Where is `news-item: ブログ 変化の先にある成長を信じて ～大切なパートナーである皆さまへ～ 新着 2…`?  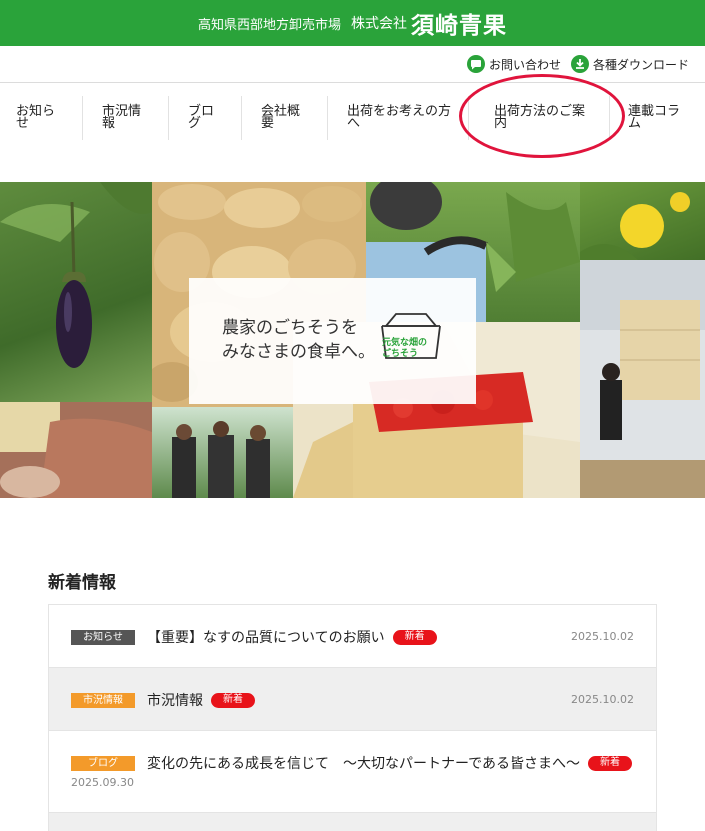
news-item: ブログ 変化の先にある成長を信じて ～大切なパートナーである皆さまへ～ 新着 2… is located at coordinates (352, 772).